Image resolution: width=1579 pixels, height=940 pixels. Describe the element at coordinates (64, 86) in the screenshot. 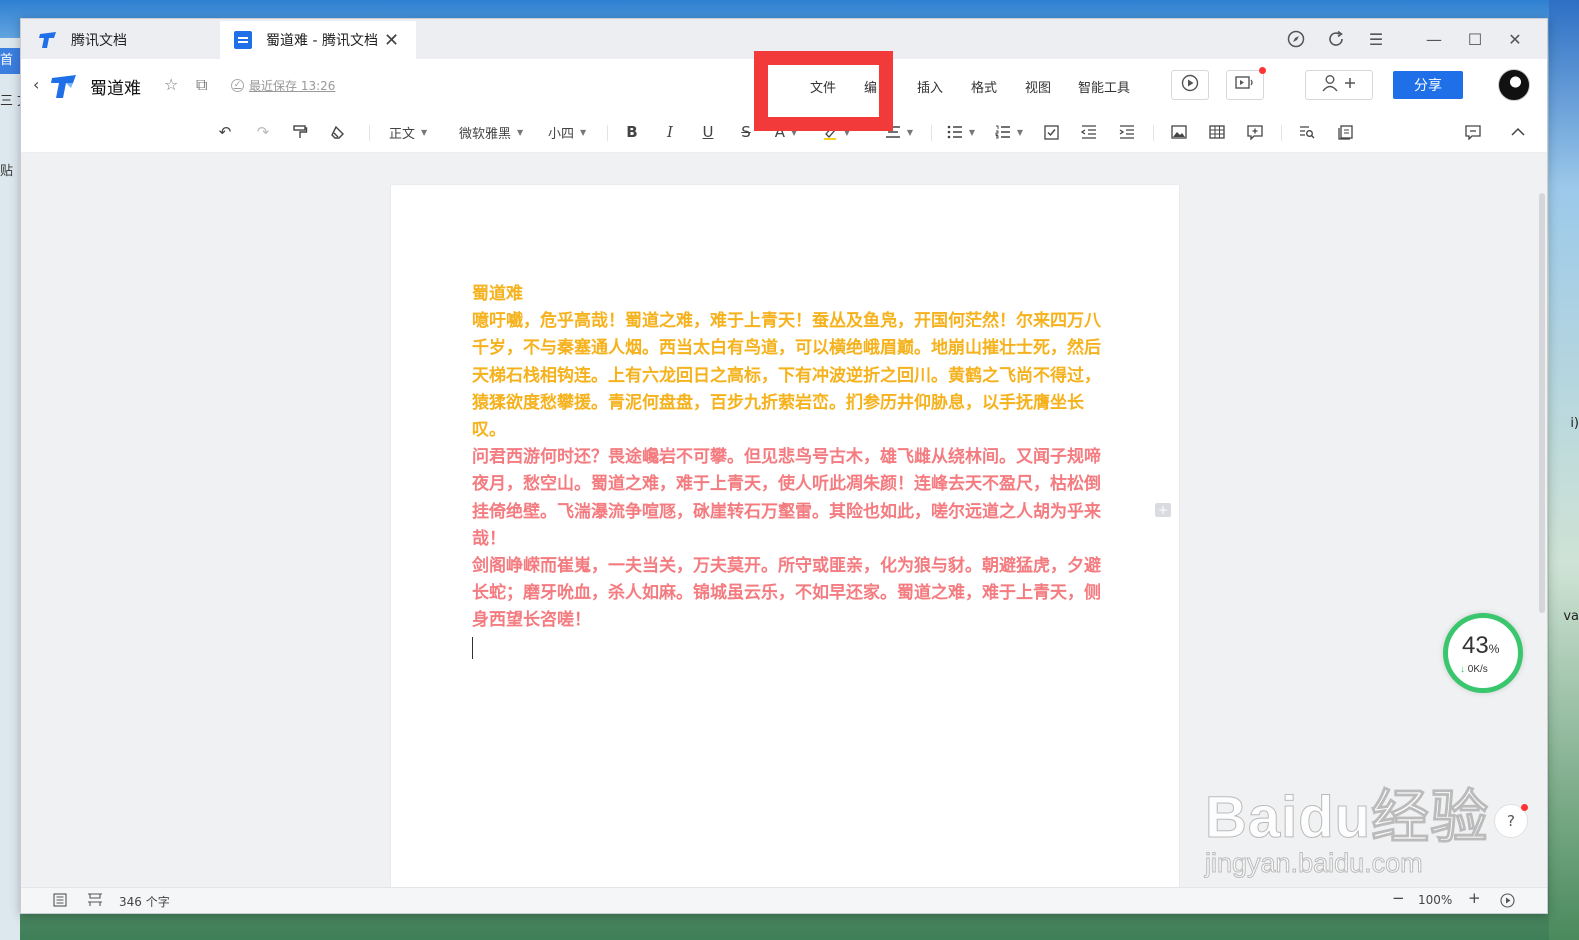

I see `tencent-docs-logo` at that location.